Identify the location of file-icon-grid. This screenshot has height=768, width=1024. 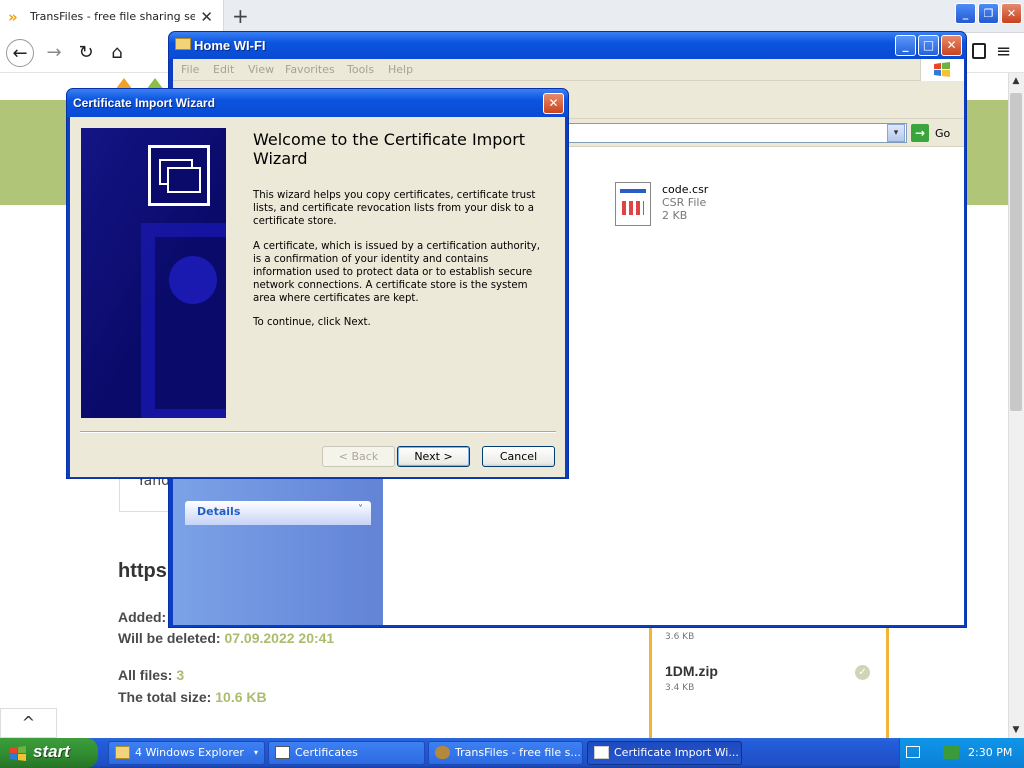
(633, 208).